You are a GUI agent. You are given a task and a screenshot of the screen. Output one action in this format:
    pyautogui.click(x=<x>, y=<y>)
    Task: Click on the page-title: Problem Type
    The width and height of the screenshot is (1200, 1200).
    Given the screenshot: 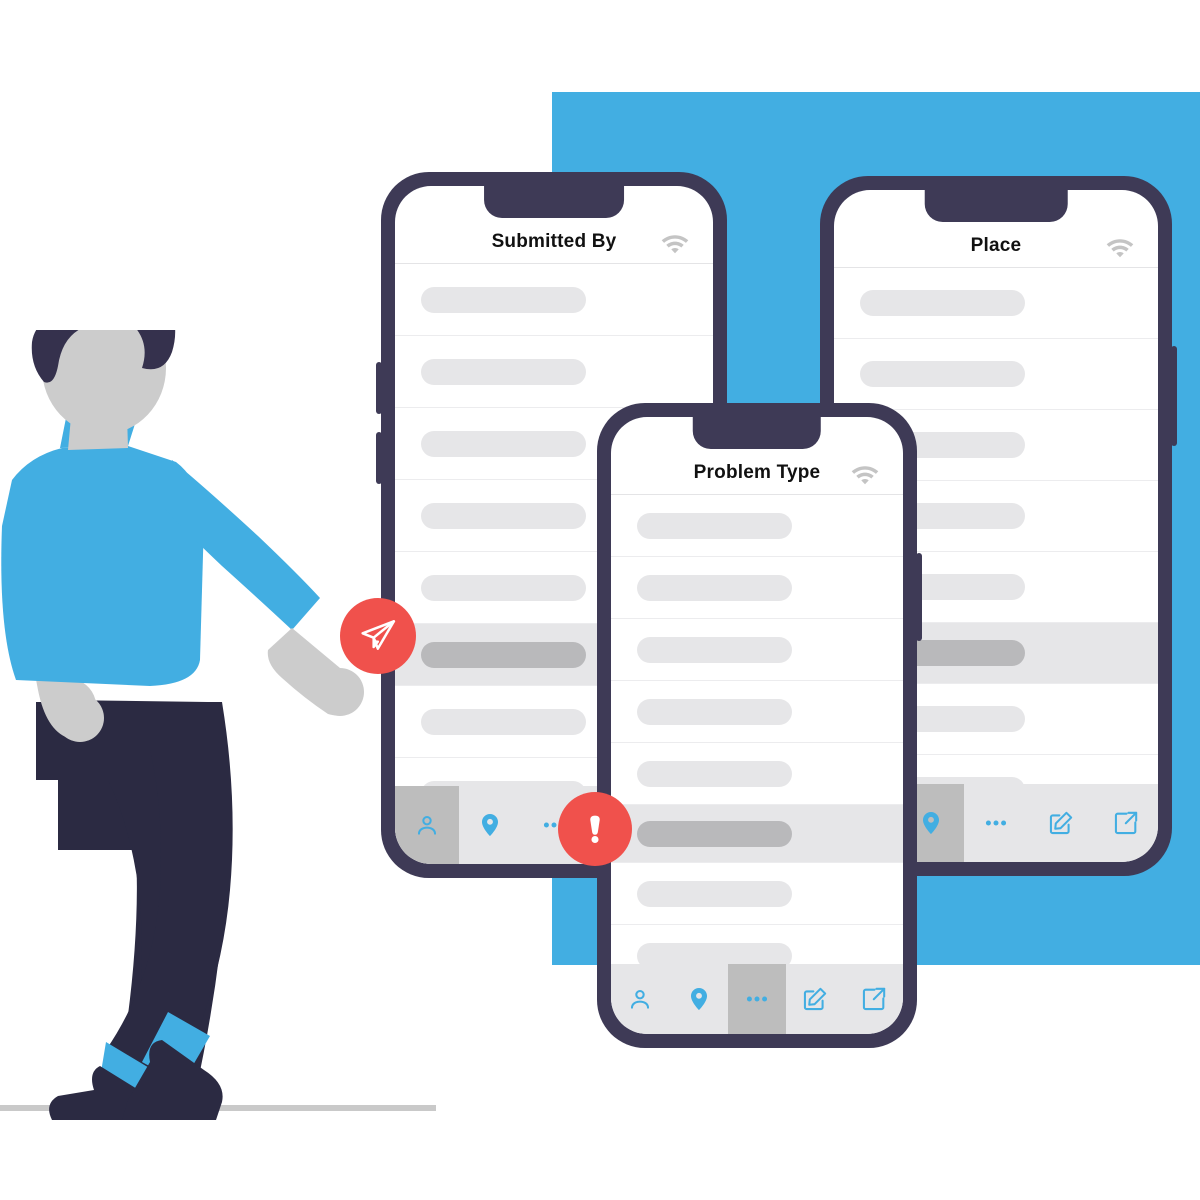 What is the action you would take?
    pyautogui.click(x=757, y=472)
    